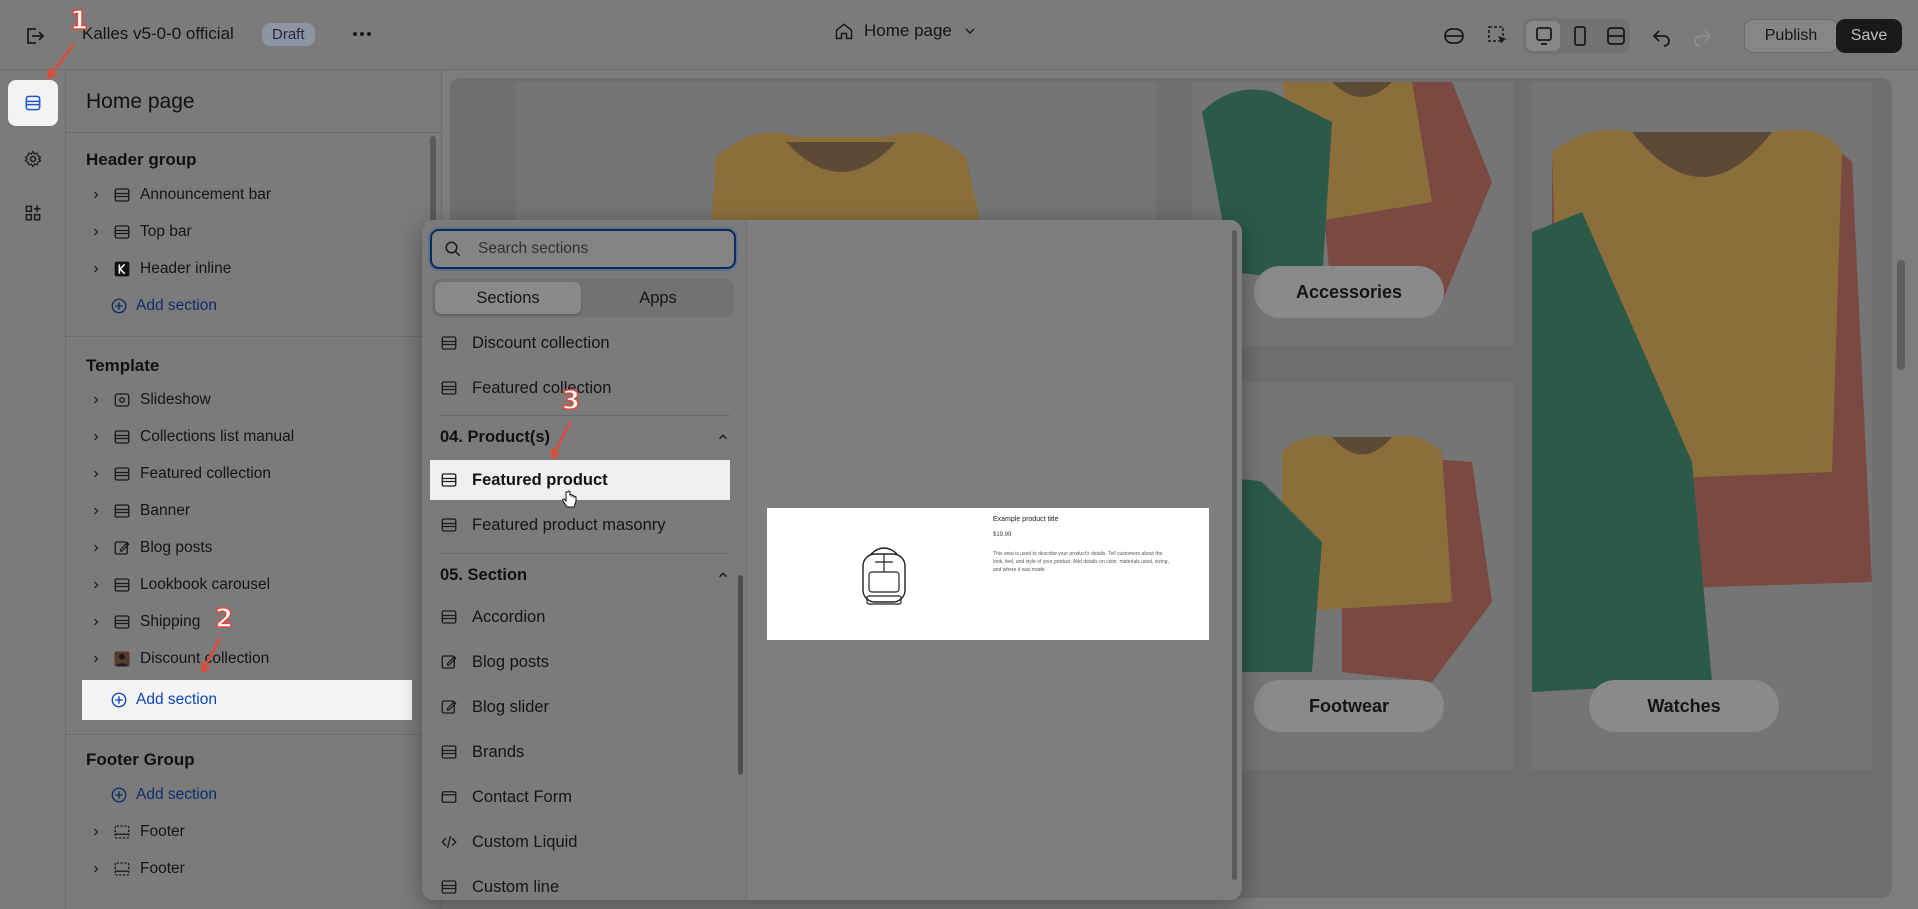 Image resolution: width=1918 pixels, height=909 pixels. Describe the element at coordinates (583, 298) in the screenshot. I see `picker-tabs: Sections Apps` at that location.